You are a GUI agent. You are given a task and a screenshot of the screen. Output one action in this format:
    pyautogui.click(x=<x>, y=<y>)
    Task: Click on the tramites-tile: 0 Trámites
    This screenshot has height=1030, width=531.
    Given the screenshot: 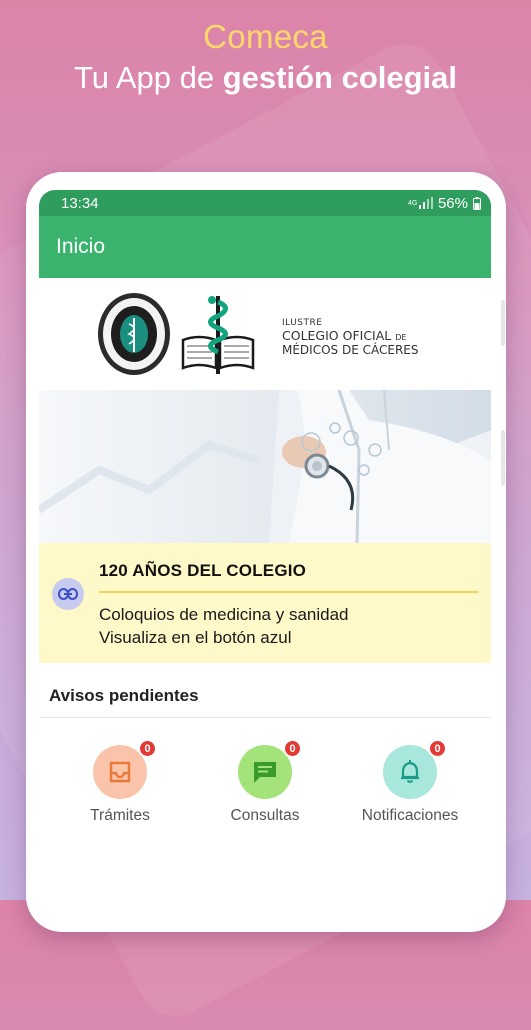 What is the action you would take?
    pyautogui.click(x=120, y=782)
    